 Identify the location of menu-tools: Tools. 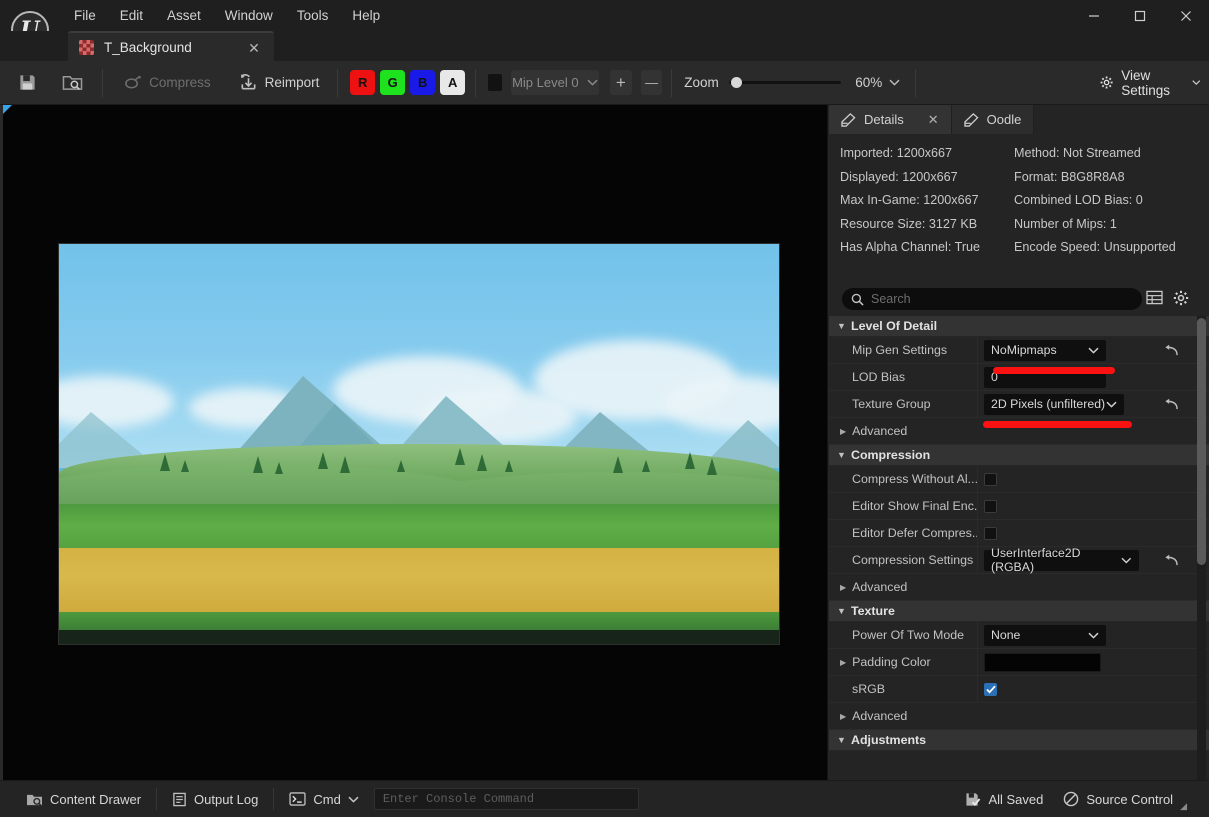
(313, 15).